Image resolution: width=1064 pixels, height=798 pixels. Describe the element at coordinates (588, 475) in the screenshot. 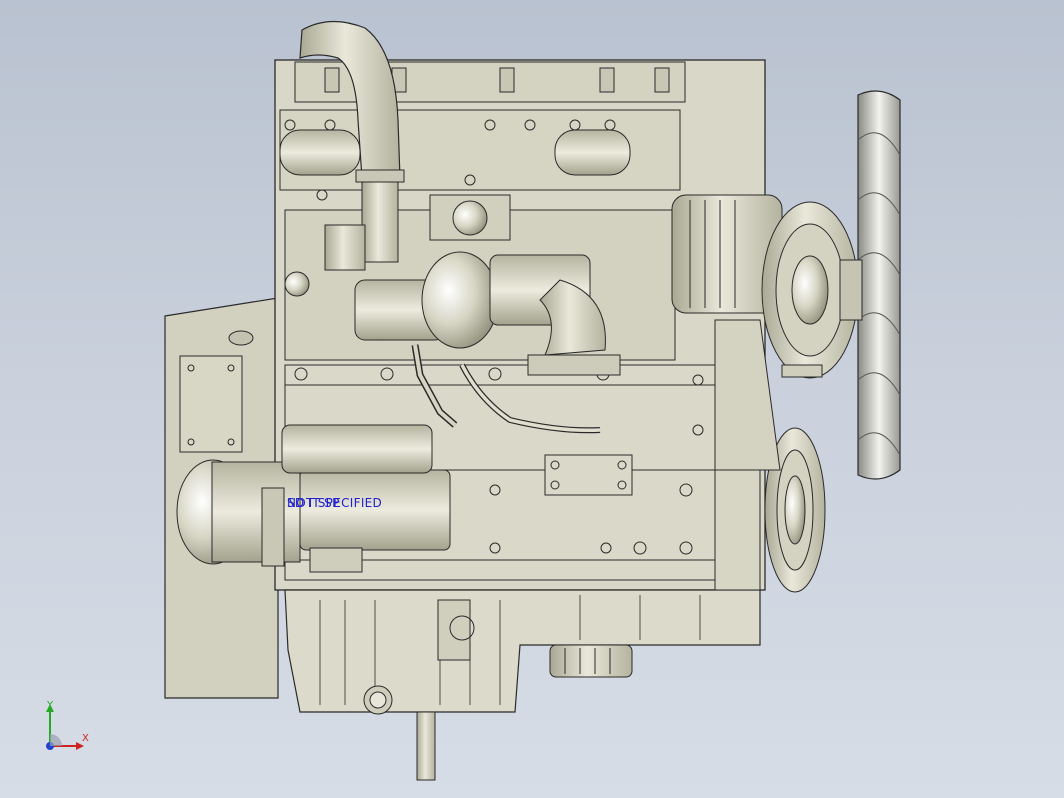

I see `thermostat-housing` at that location.